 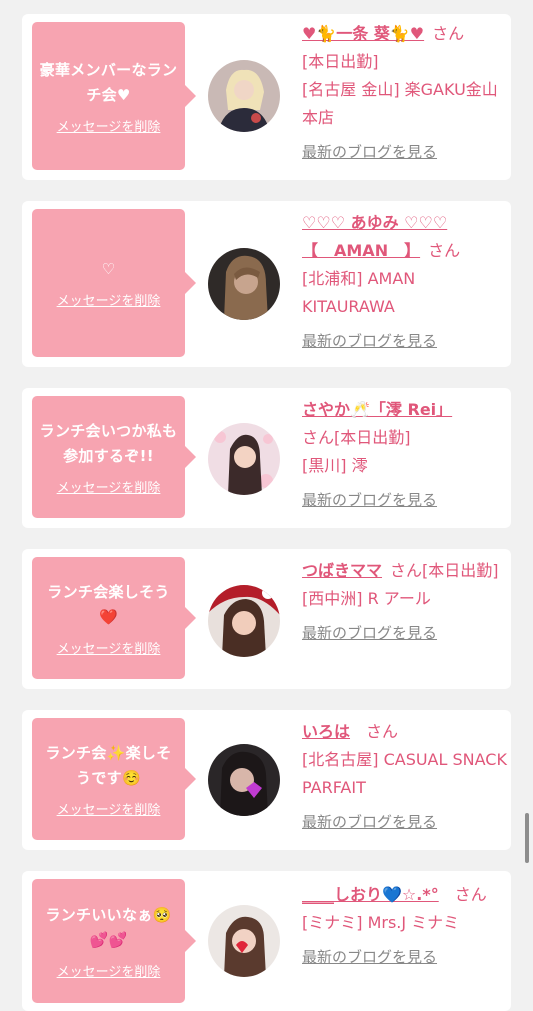 What do you see at coordinates (366, 598) in the screenshot?
I see `shop-info: [西中洲] R アール` at bounding box center [366, 598].